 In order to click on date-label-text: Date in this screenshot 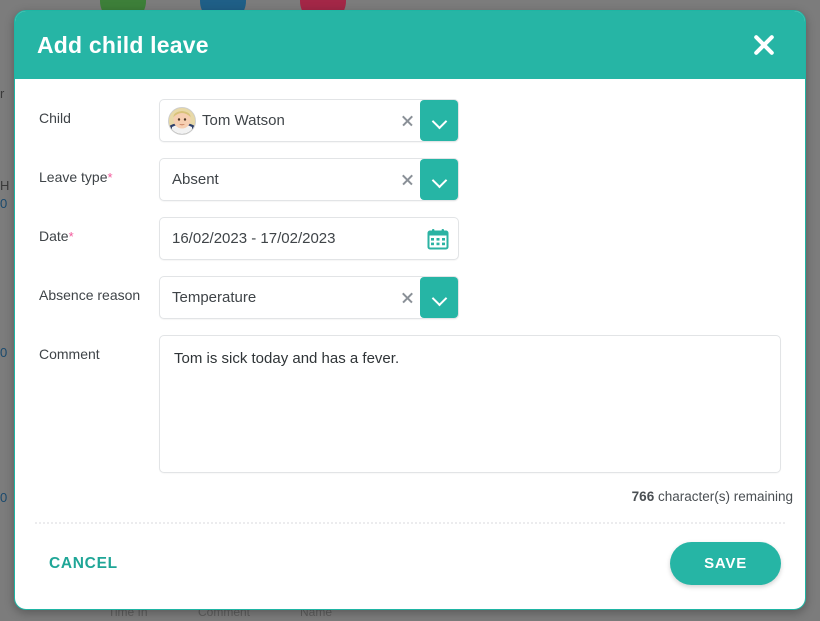, I will do `click(54, 236)`.